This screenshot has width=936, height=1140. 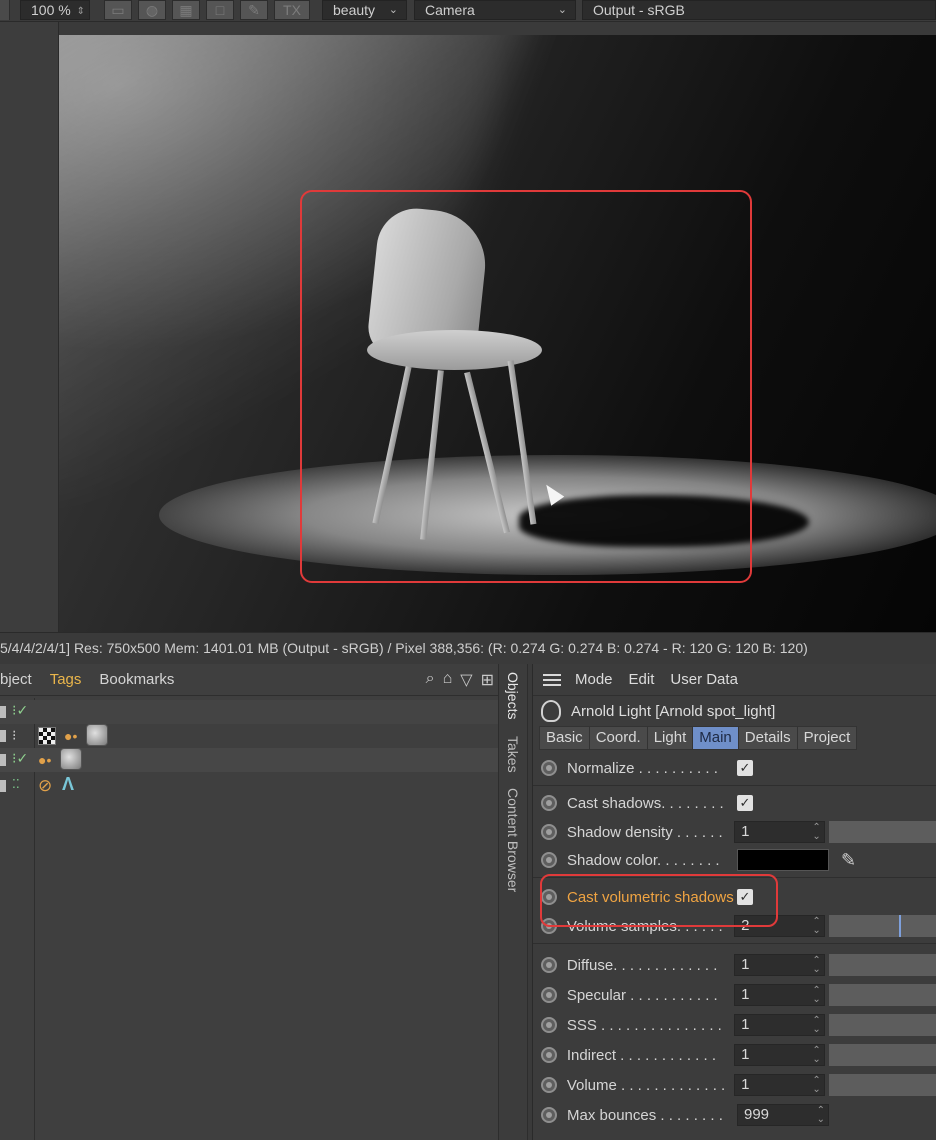 What do you see at coordinates (745, 803) in the screenshot?
I see `cast-shadows-checkbox: ✓` at bounding box center [745, 803].